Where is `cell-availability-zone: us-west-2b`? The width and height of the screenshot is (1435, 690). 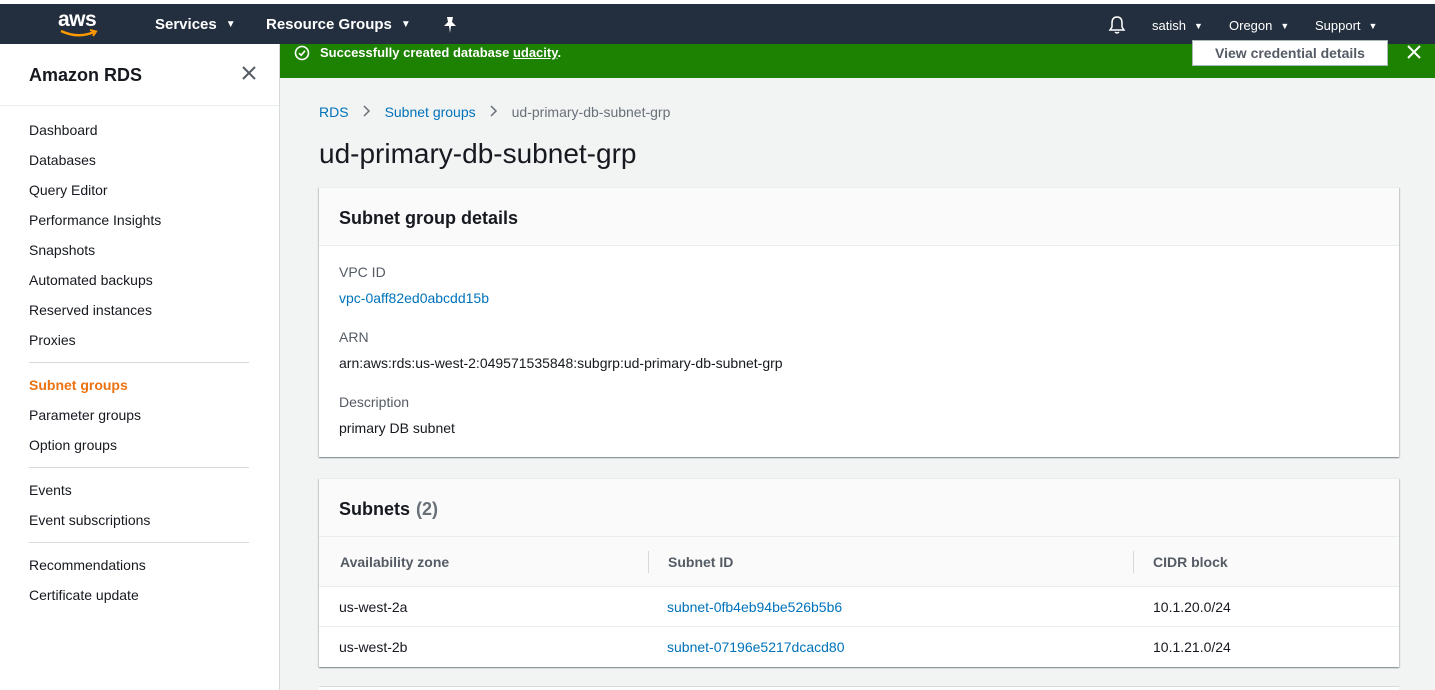 cell-availability-zone: us-west-2b is located at coordinates (373, 647).